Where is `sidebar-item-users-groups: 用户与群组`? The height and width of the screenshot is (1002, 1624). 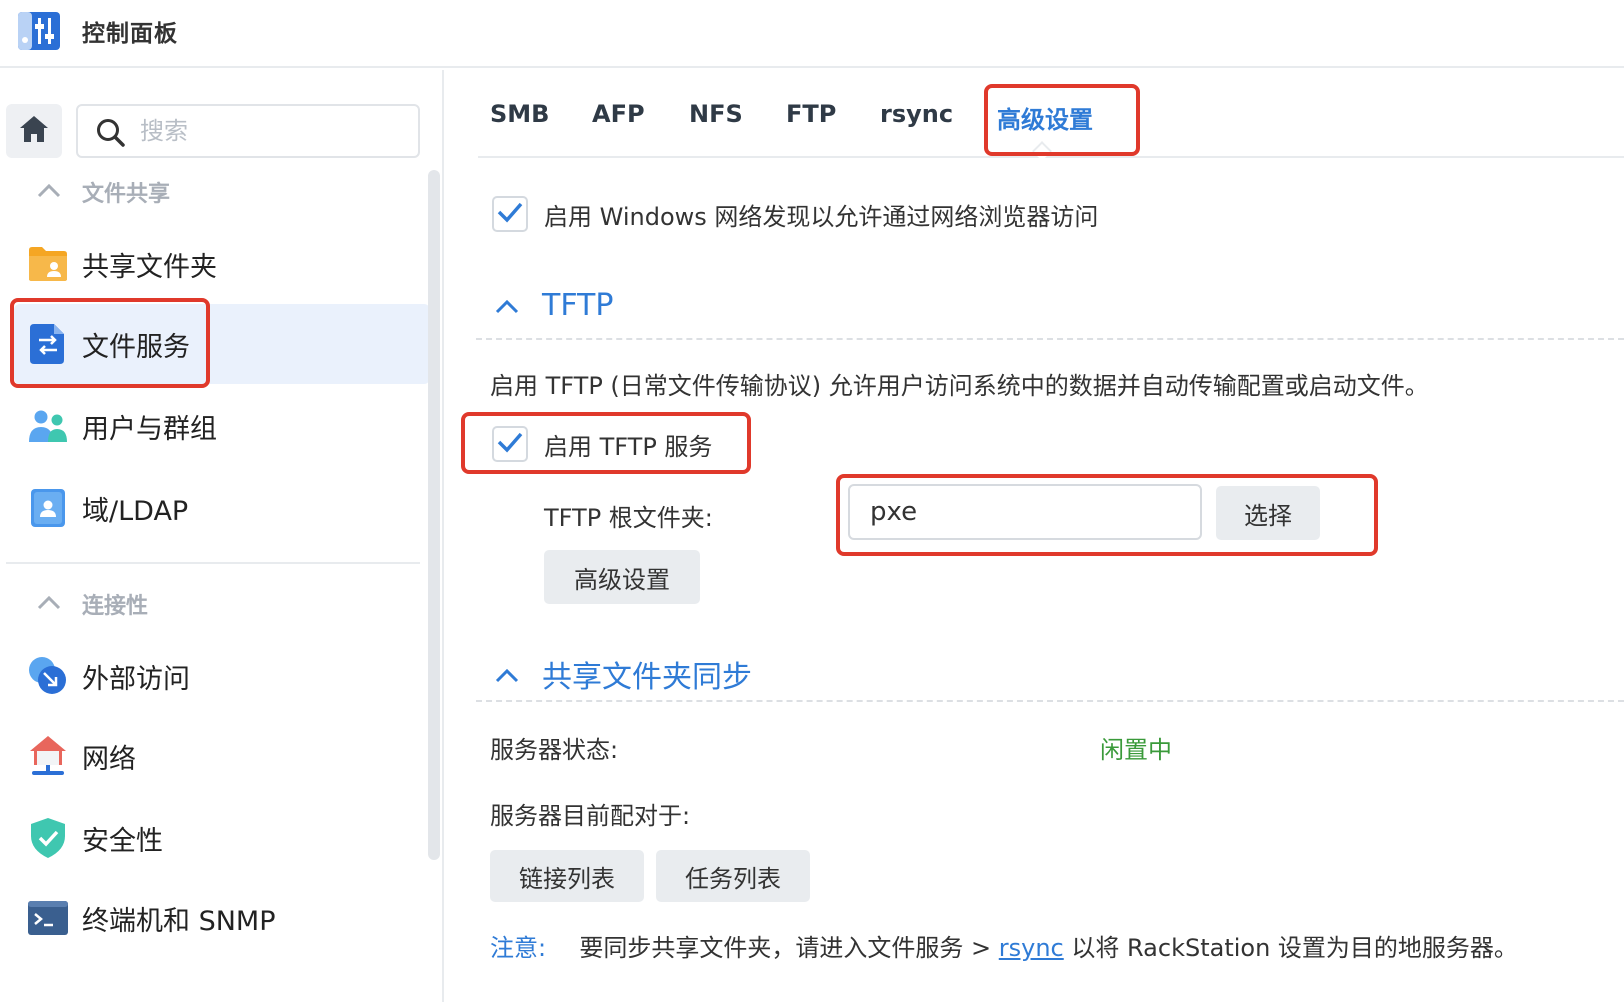
sidebar-item-users-groups: 用户与群组 is located at coordinates (222, 426).